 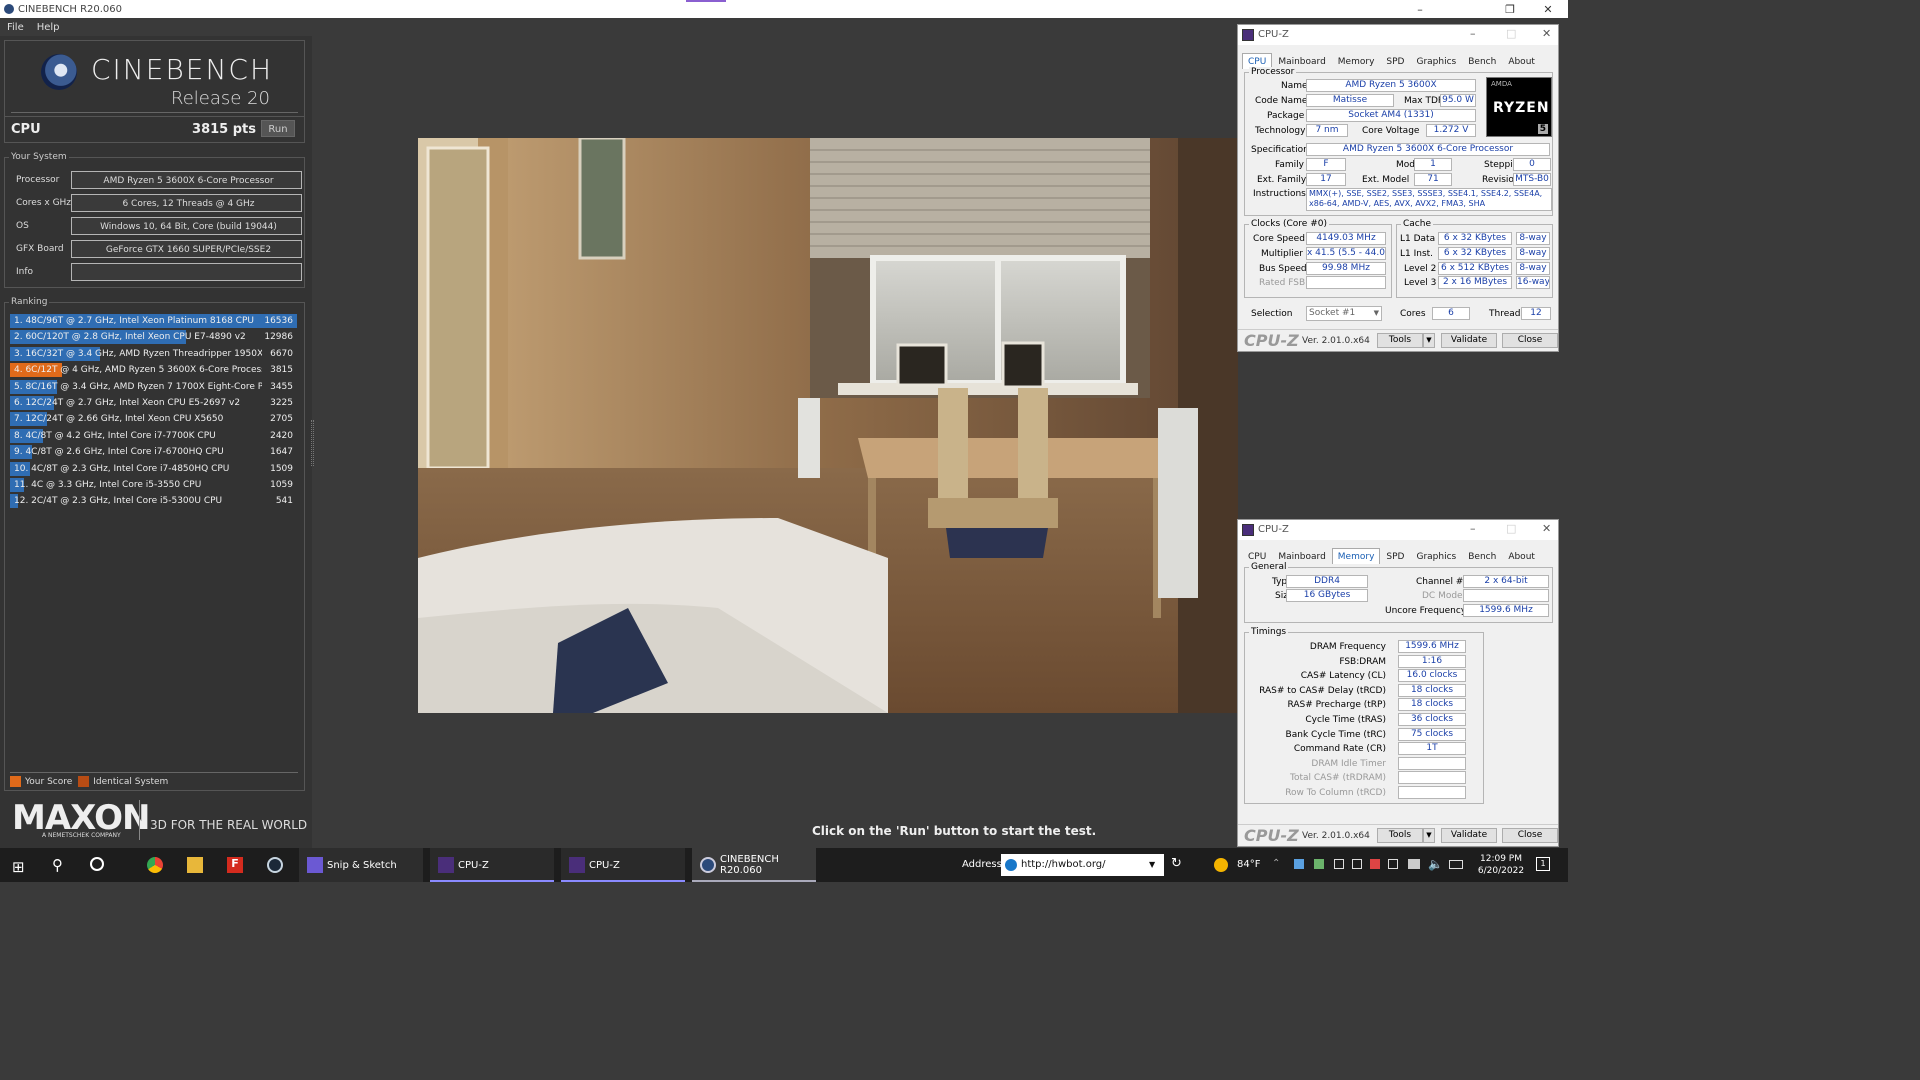 What do you see at coordinates (44, 203) in the screenshot?
I see `sys-key: Cores x GHz` at bounding box center [44, 203].